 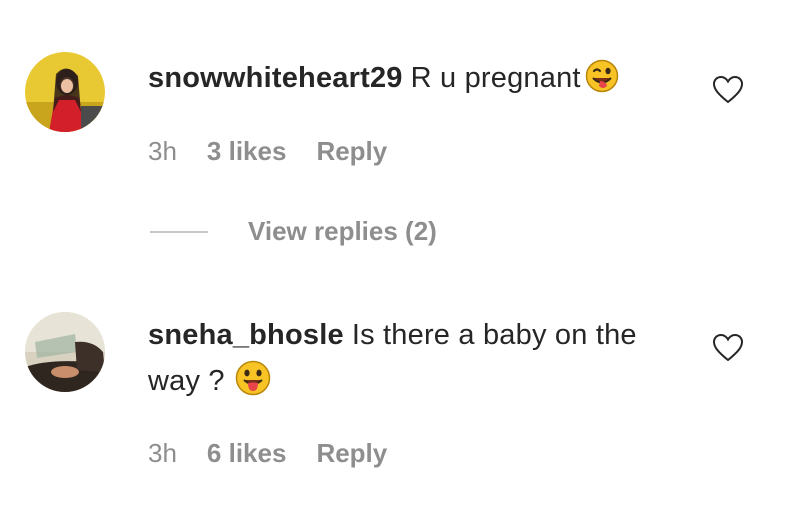 What do you see at coordinates (247, 453) in the screenshot?
I see `likes-count: 6 likes` at bounding box center [247, 453].